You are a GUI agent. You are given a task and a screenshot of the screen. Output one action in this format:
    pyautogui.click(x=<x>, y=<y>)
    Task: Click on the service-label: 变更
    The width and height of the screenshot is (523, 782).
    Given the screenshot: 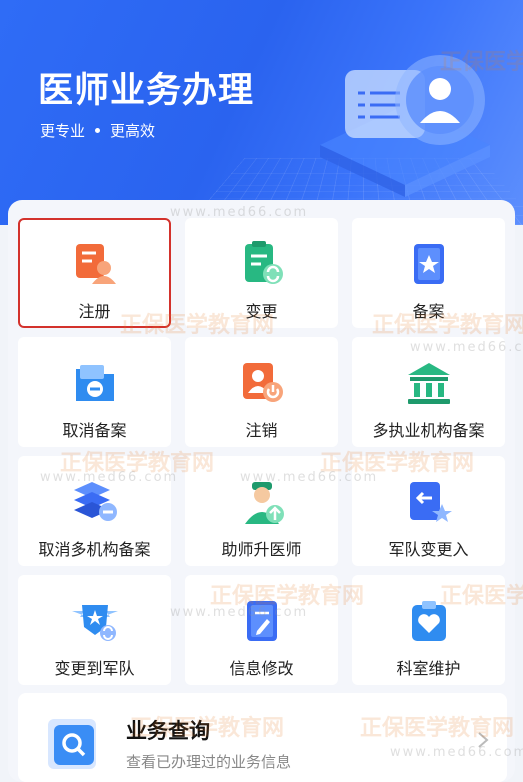 What is the action you would take?
    pyautogui.click(x=261, y=311)
    